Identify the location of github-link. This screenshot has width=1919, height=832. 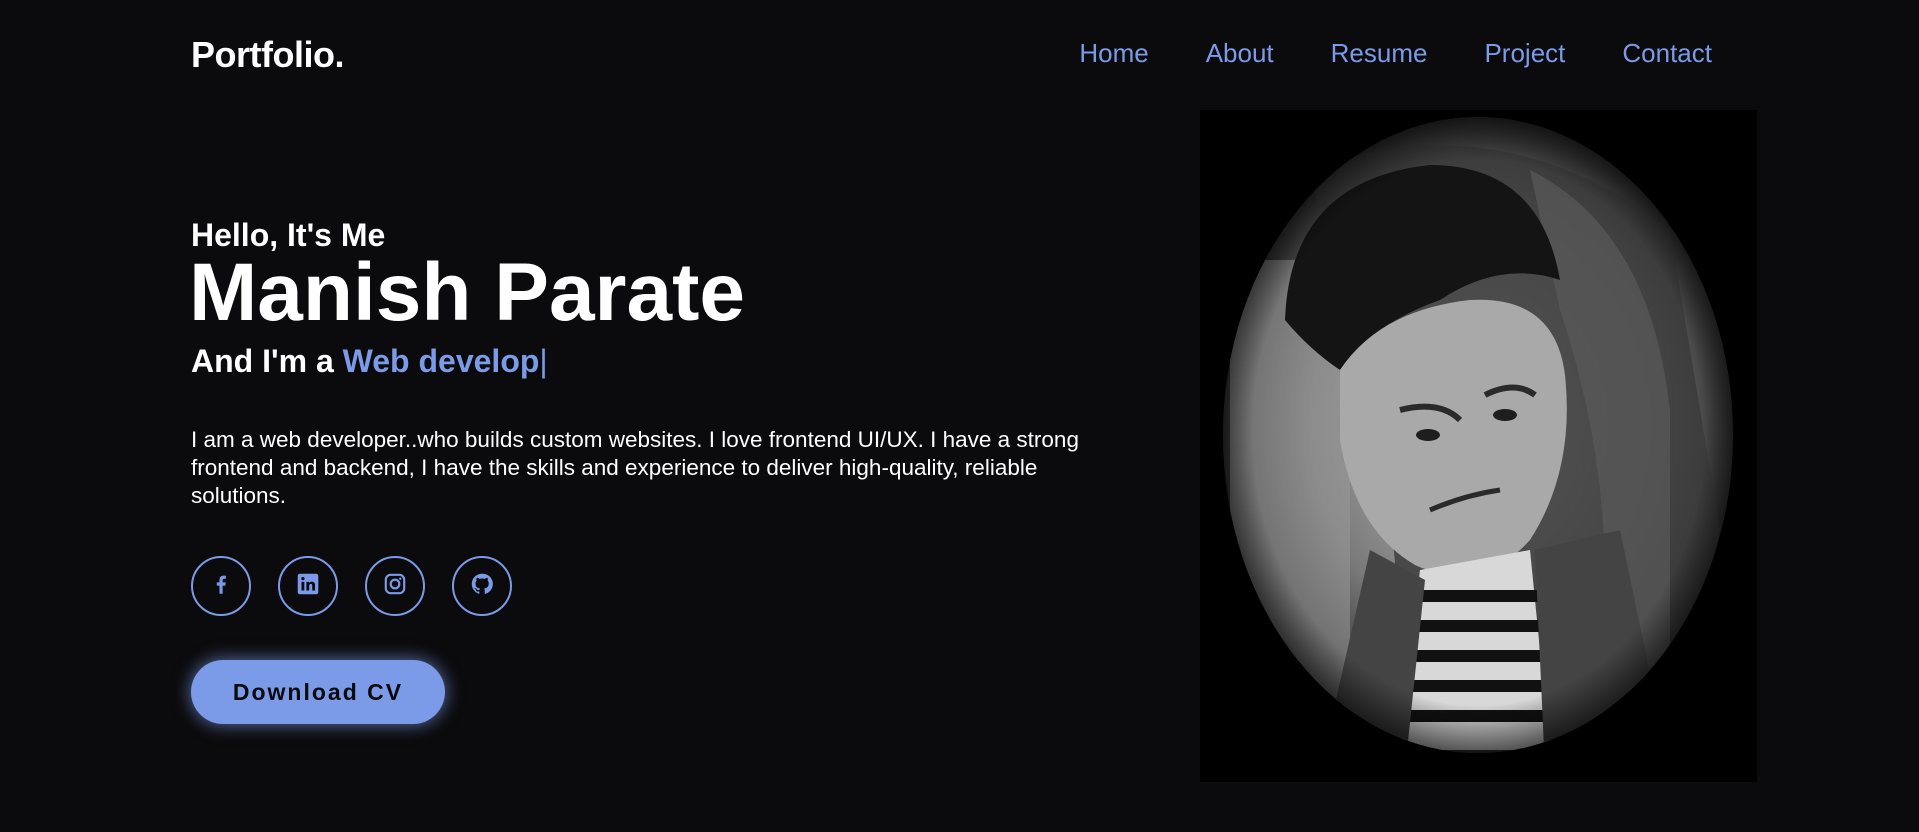
(482, 586).